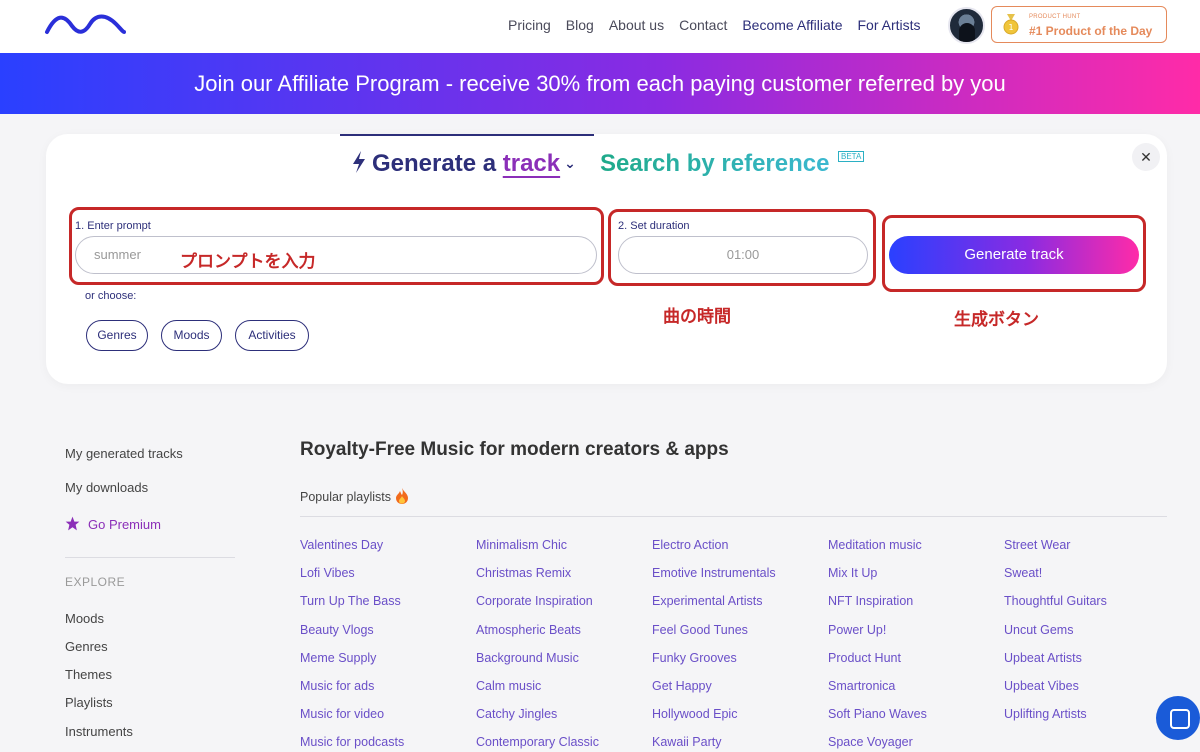  Describe the element at coordinates (352, 637) in the screenshot. I see `playlist-link: Beauty Vlogs` at that location.